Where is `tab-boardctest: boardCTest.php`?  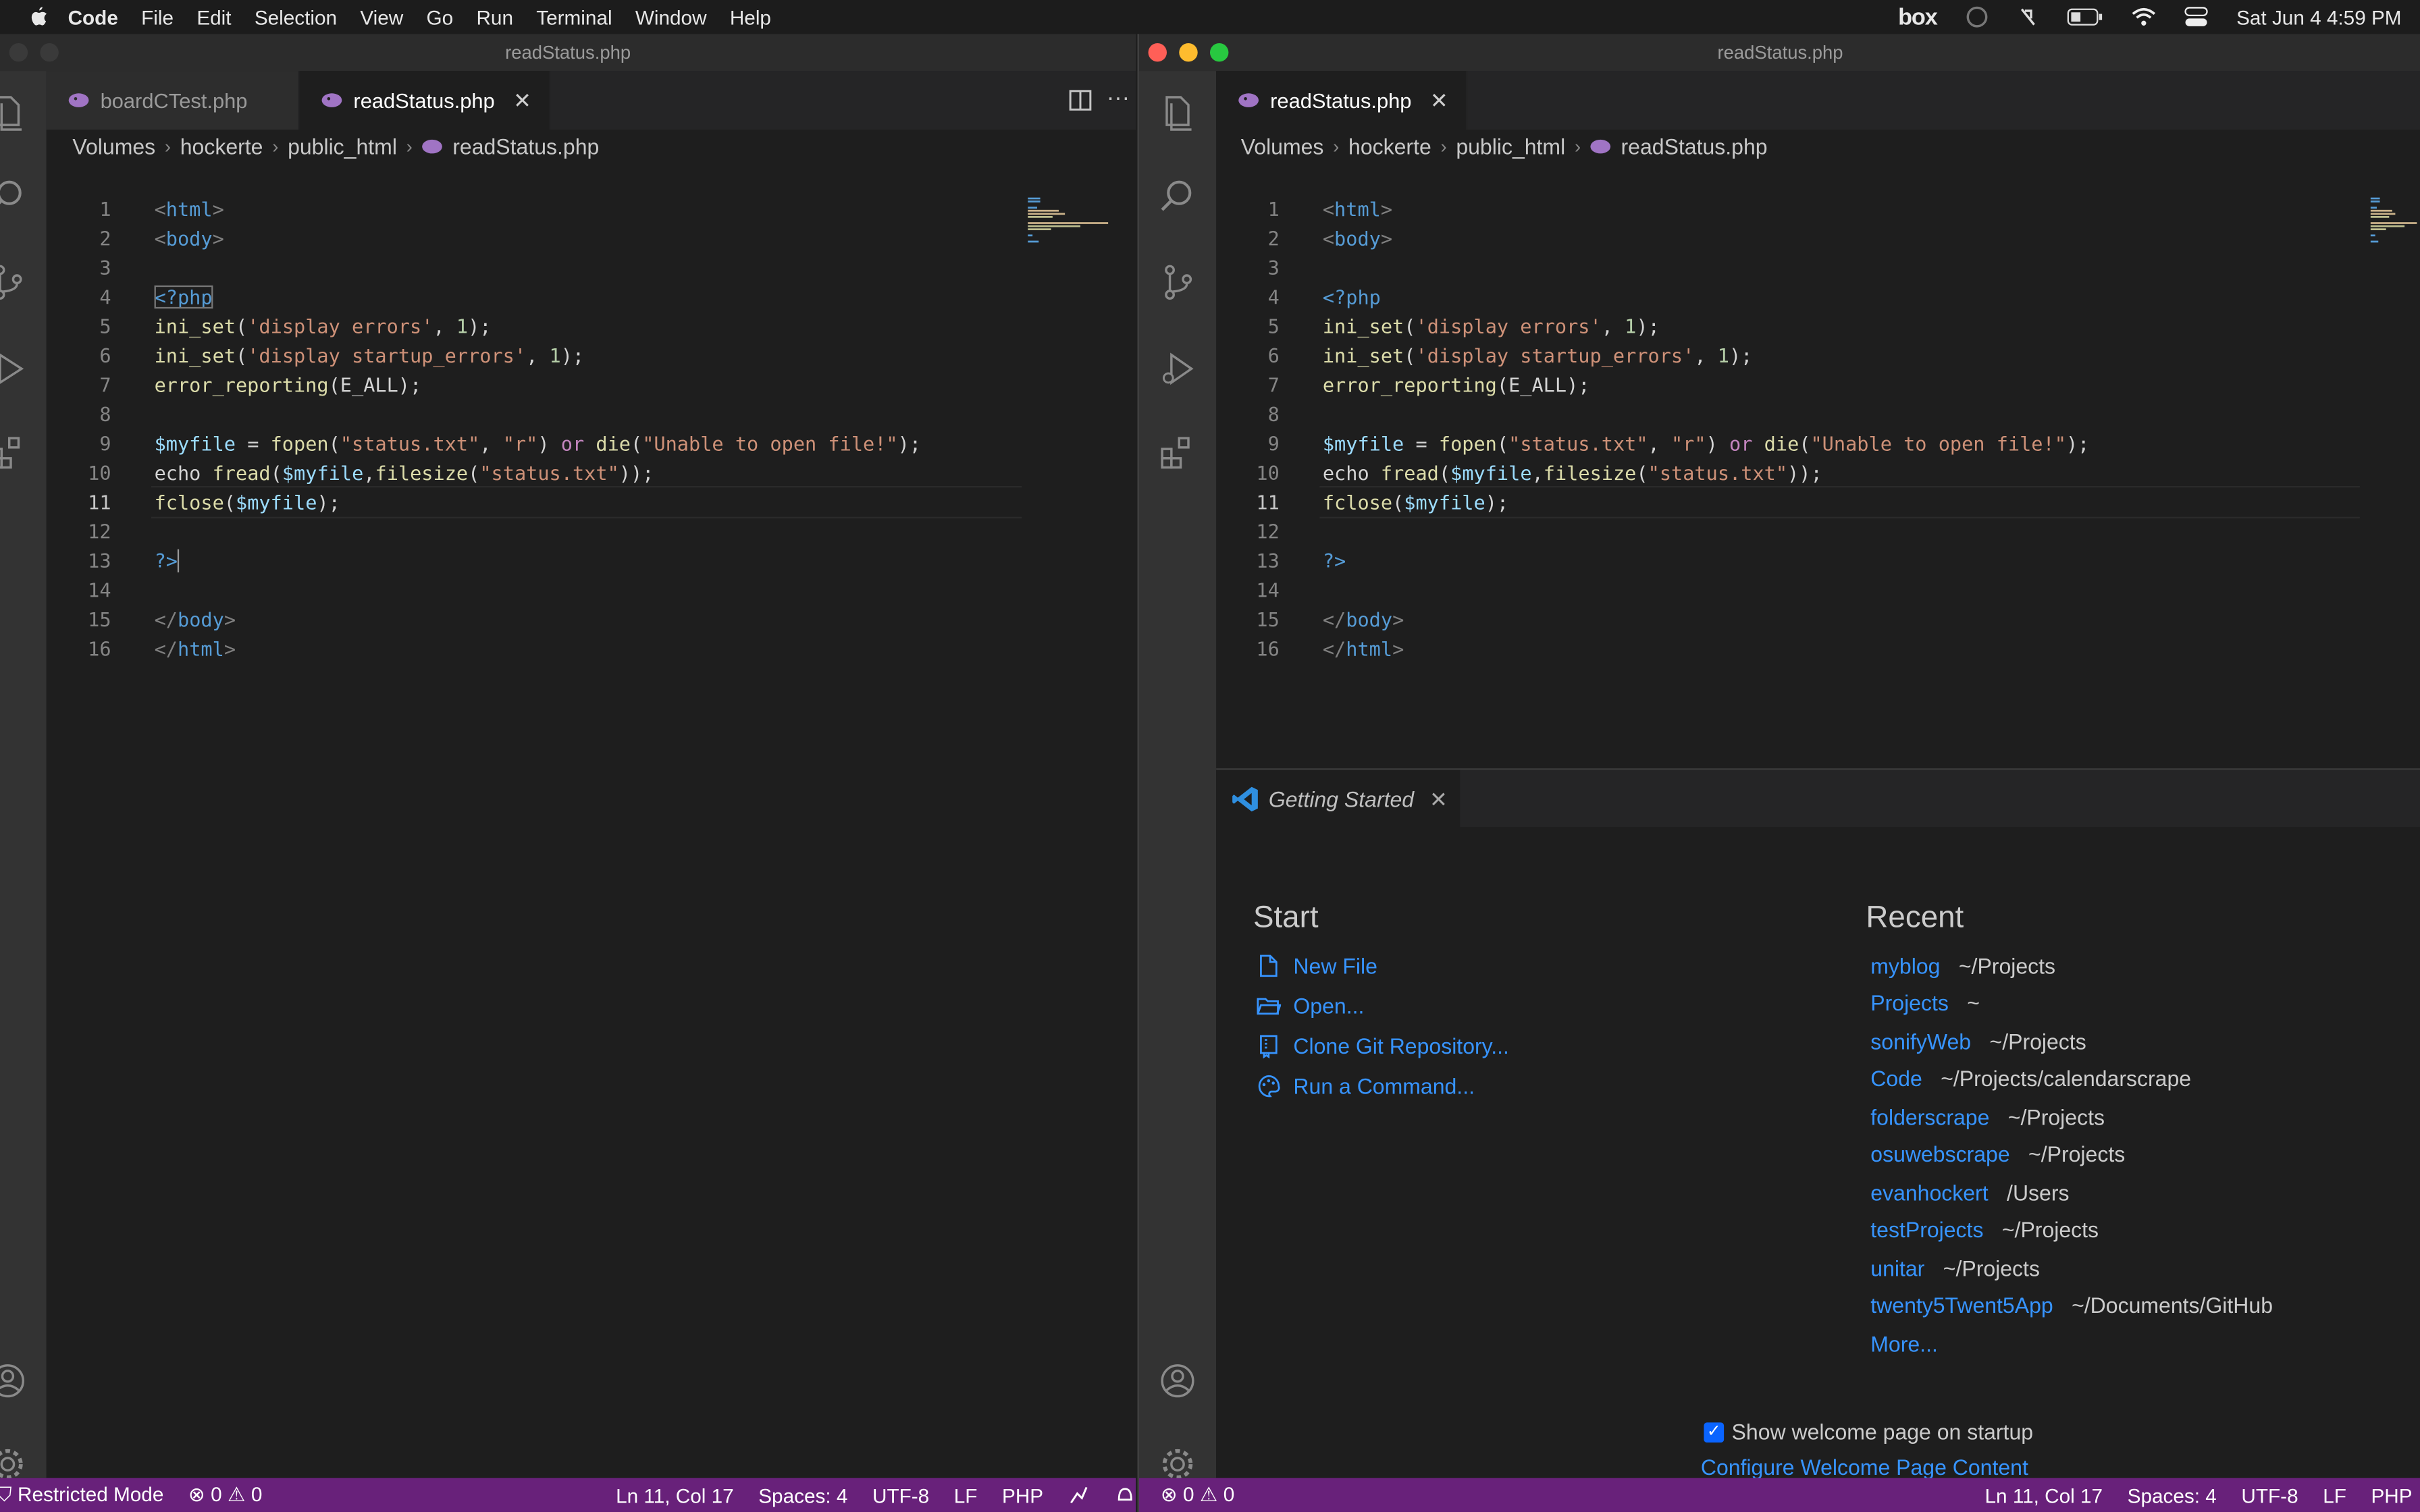
tab-boardctest: boardCTest.php is located at coordinates (173, 100).